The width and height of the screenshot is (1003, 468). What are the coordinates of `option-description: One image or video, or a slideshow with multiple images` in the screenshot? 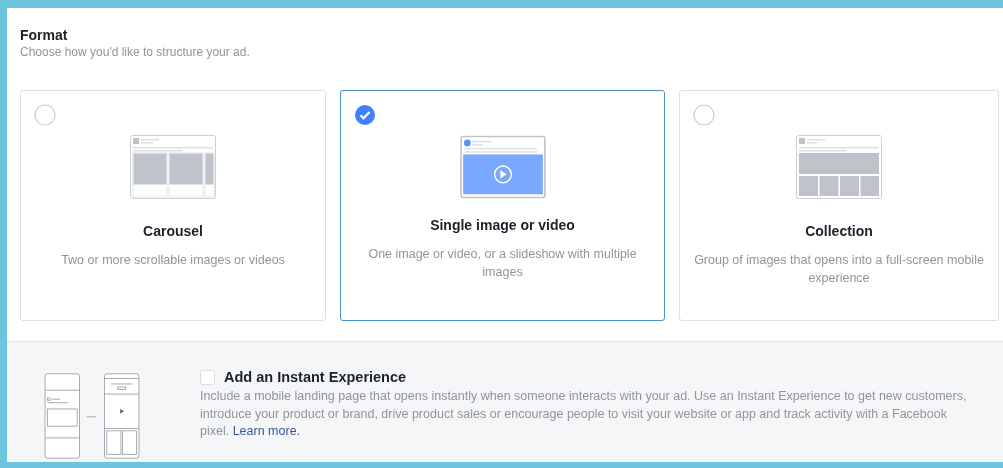 It's located at (502, 263).